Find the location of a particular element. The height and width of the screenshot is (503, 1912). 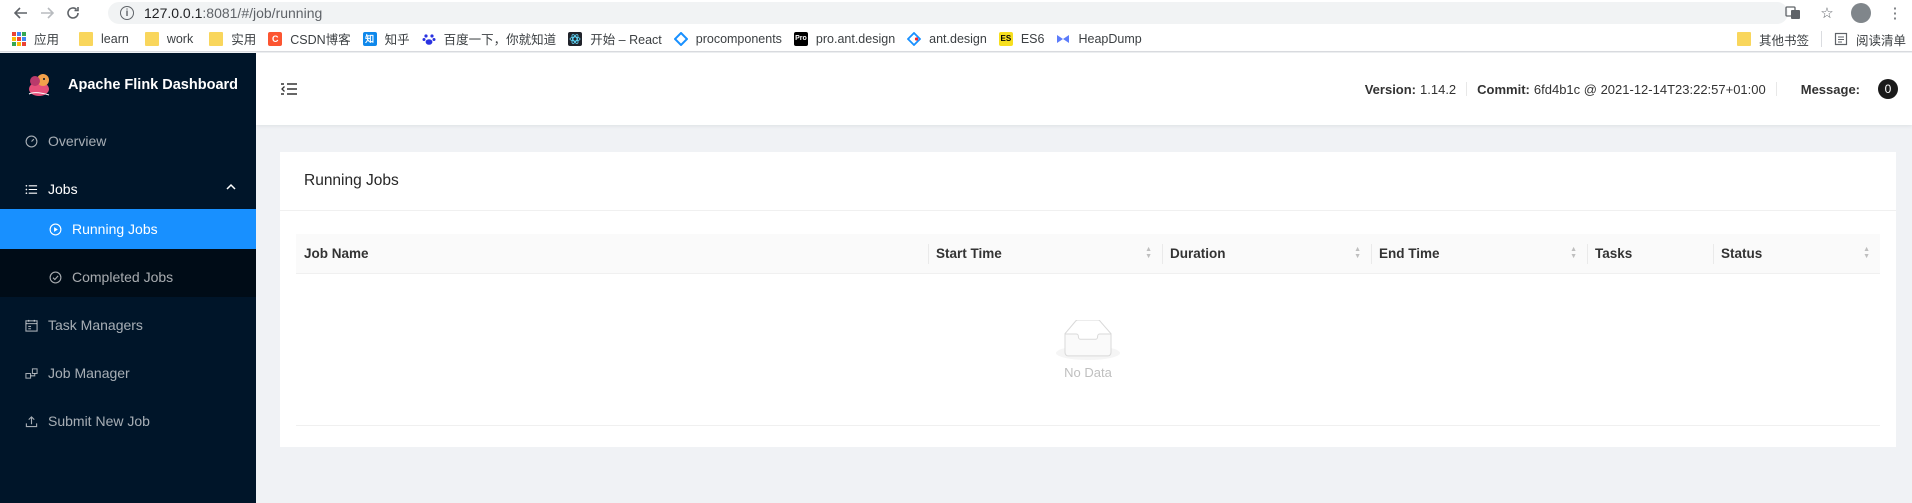

bookmark-baidu: 百度一下，你就知道 is located at coordinates (489, 39).